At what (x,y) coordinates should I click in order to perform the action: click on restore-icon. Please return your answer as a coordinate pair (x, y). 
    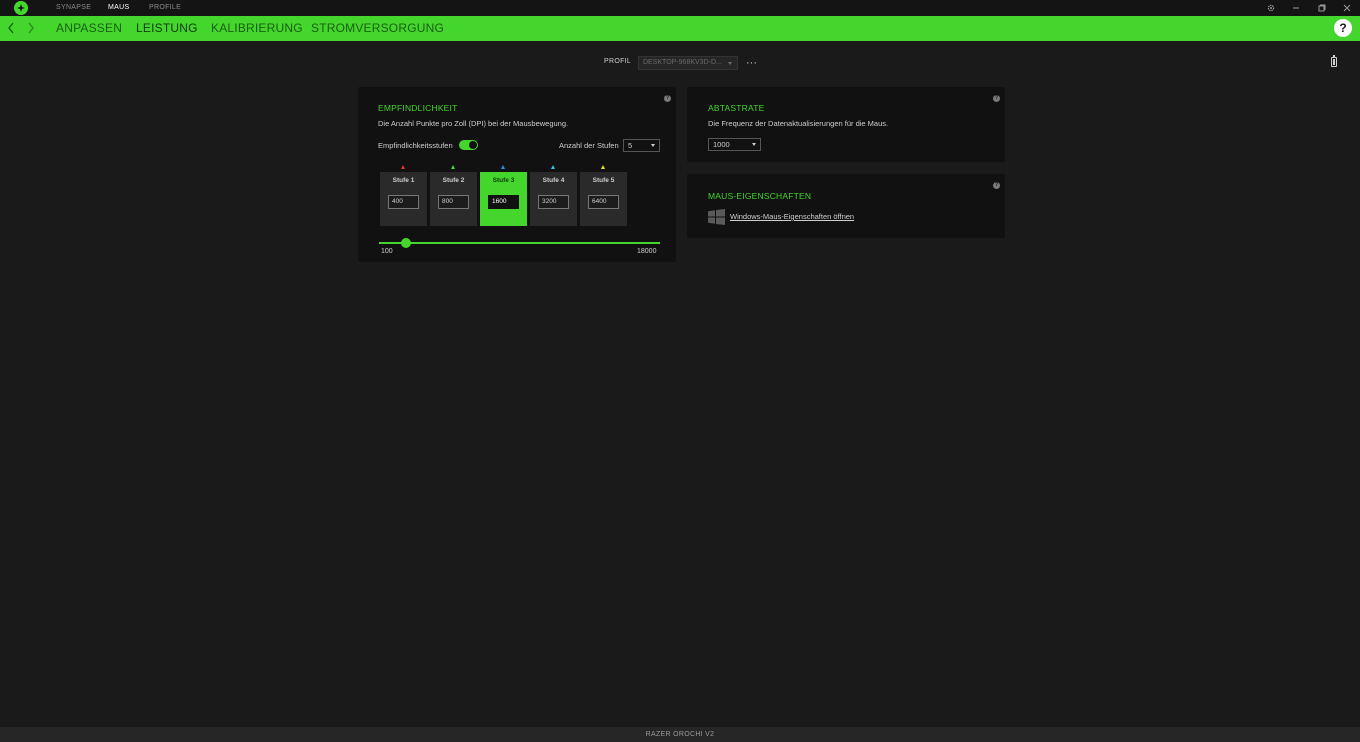
    Looking at the image, I should click on (1322, 8).